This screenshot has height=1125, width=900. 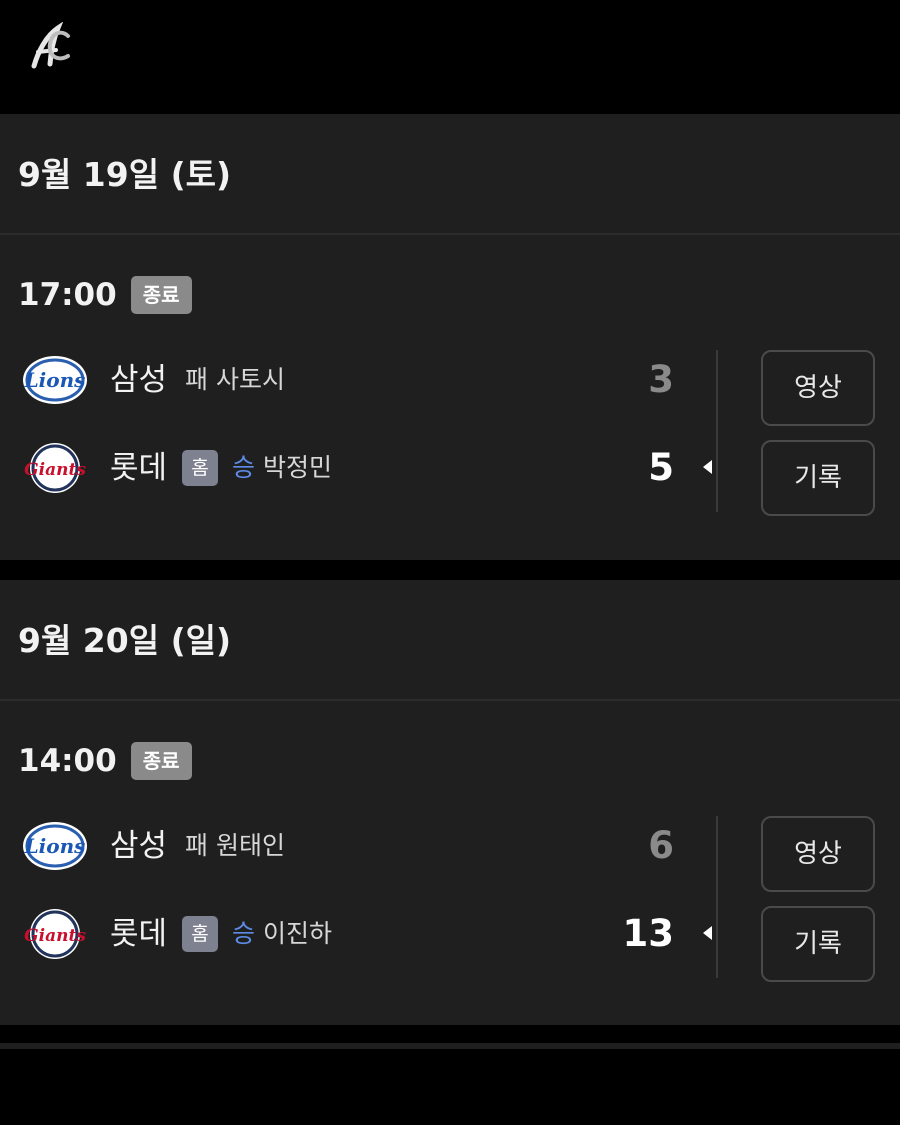 What do you see at coordinates (297, 933) in the screenshot?
I see `pitcher-name: 이진하` at bounding box center [297, 933].